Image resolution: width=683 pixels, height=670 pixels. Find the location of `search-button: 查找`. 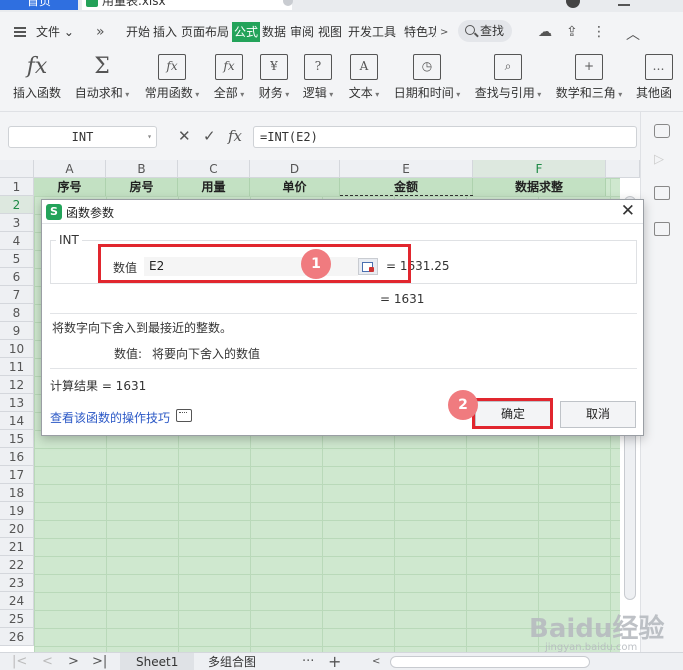

search-button: 查找 is located at coordinates (485, 31).